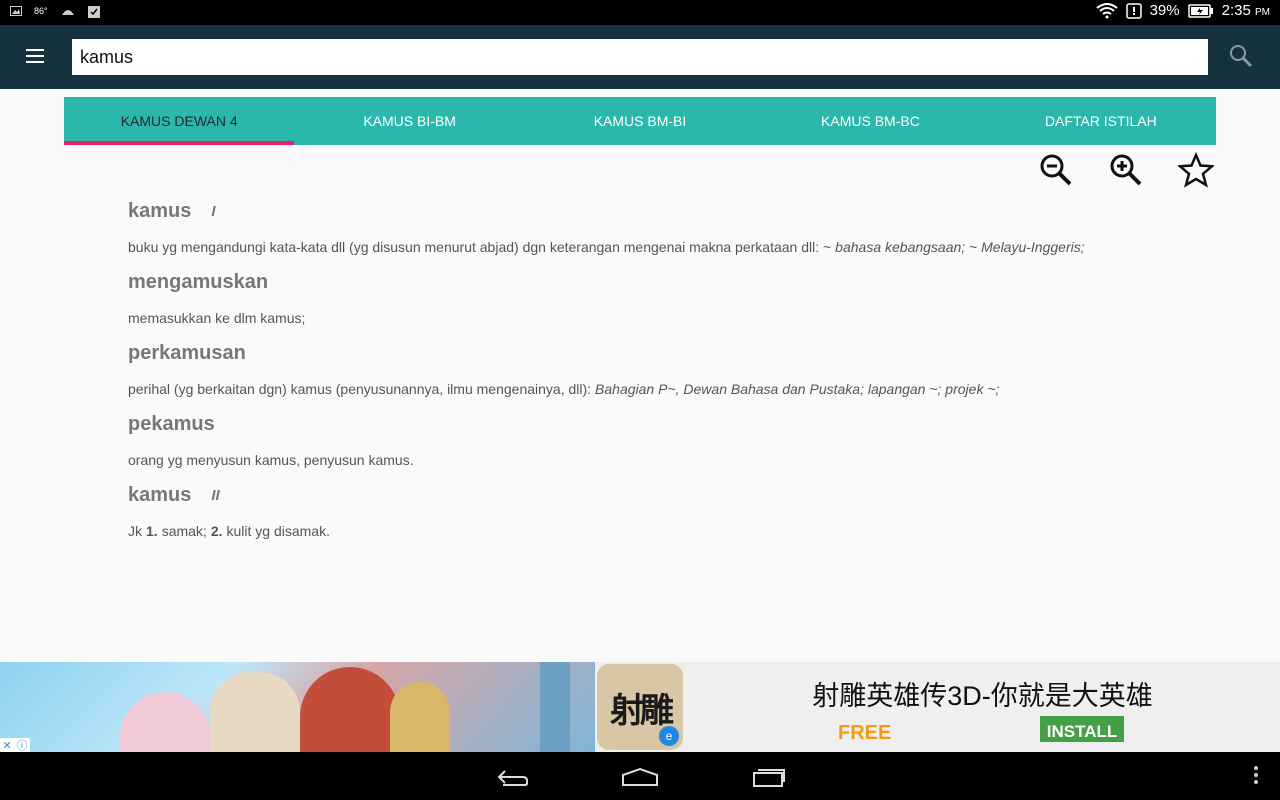  Describe the element at coordinates (216, 530) in the screenshot. I see `sense-number: 2.` at that location.